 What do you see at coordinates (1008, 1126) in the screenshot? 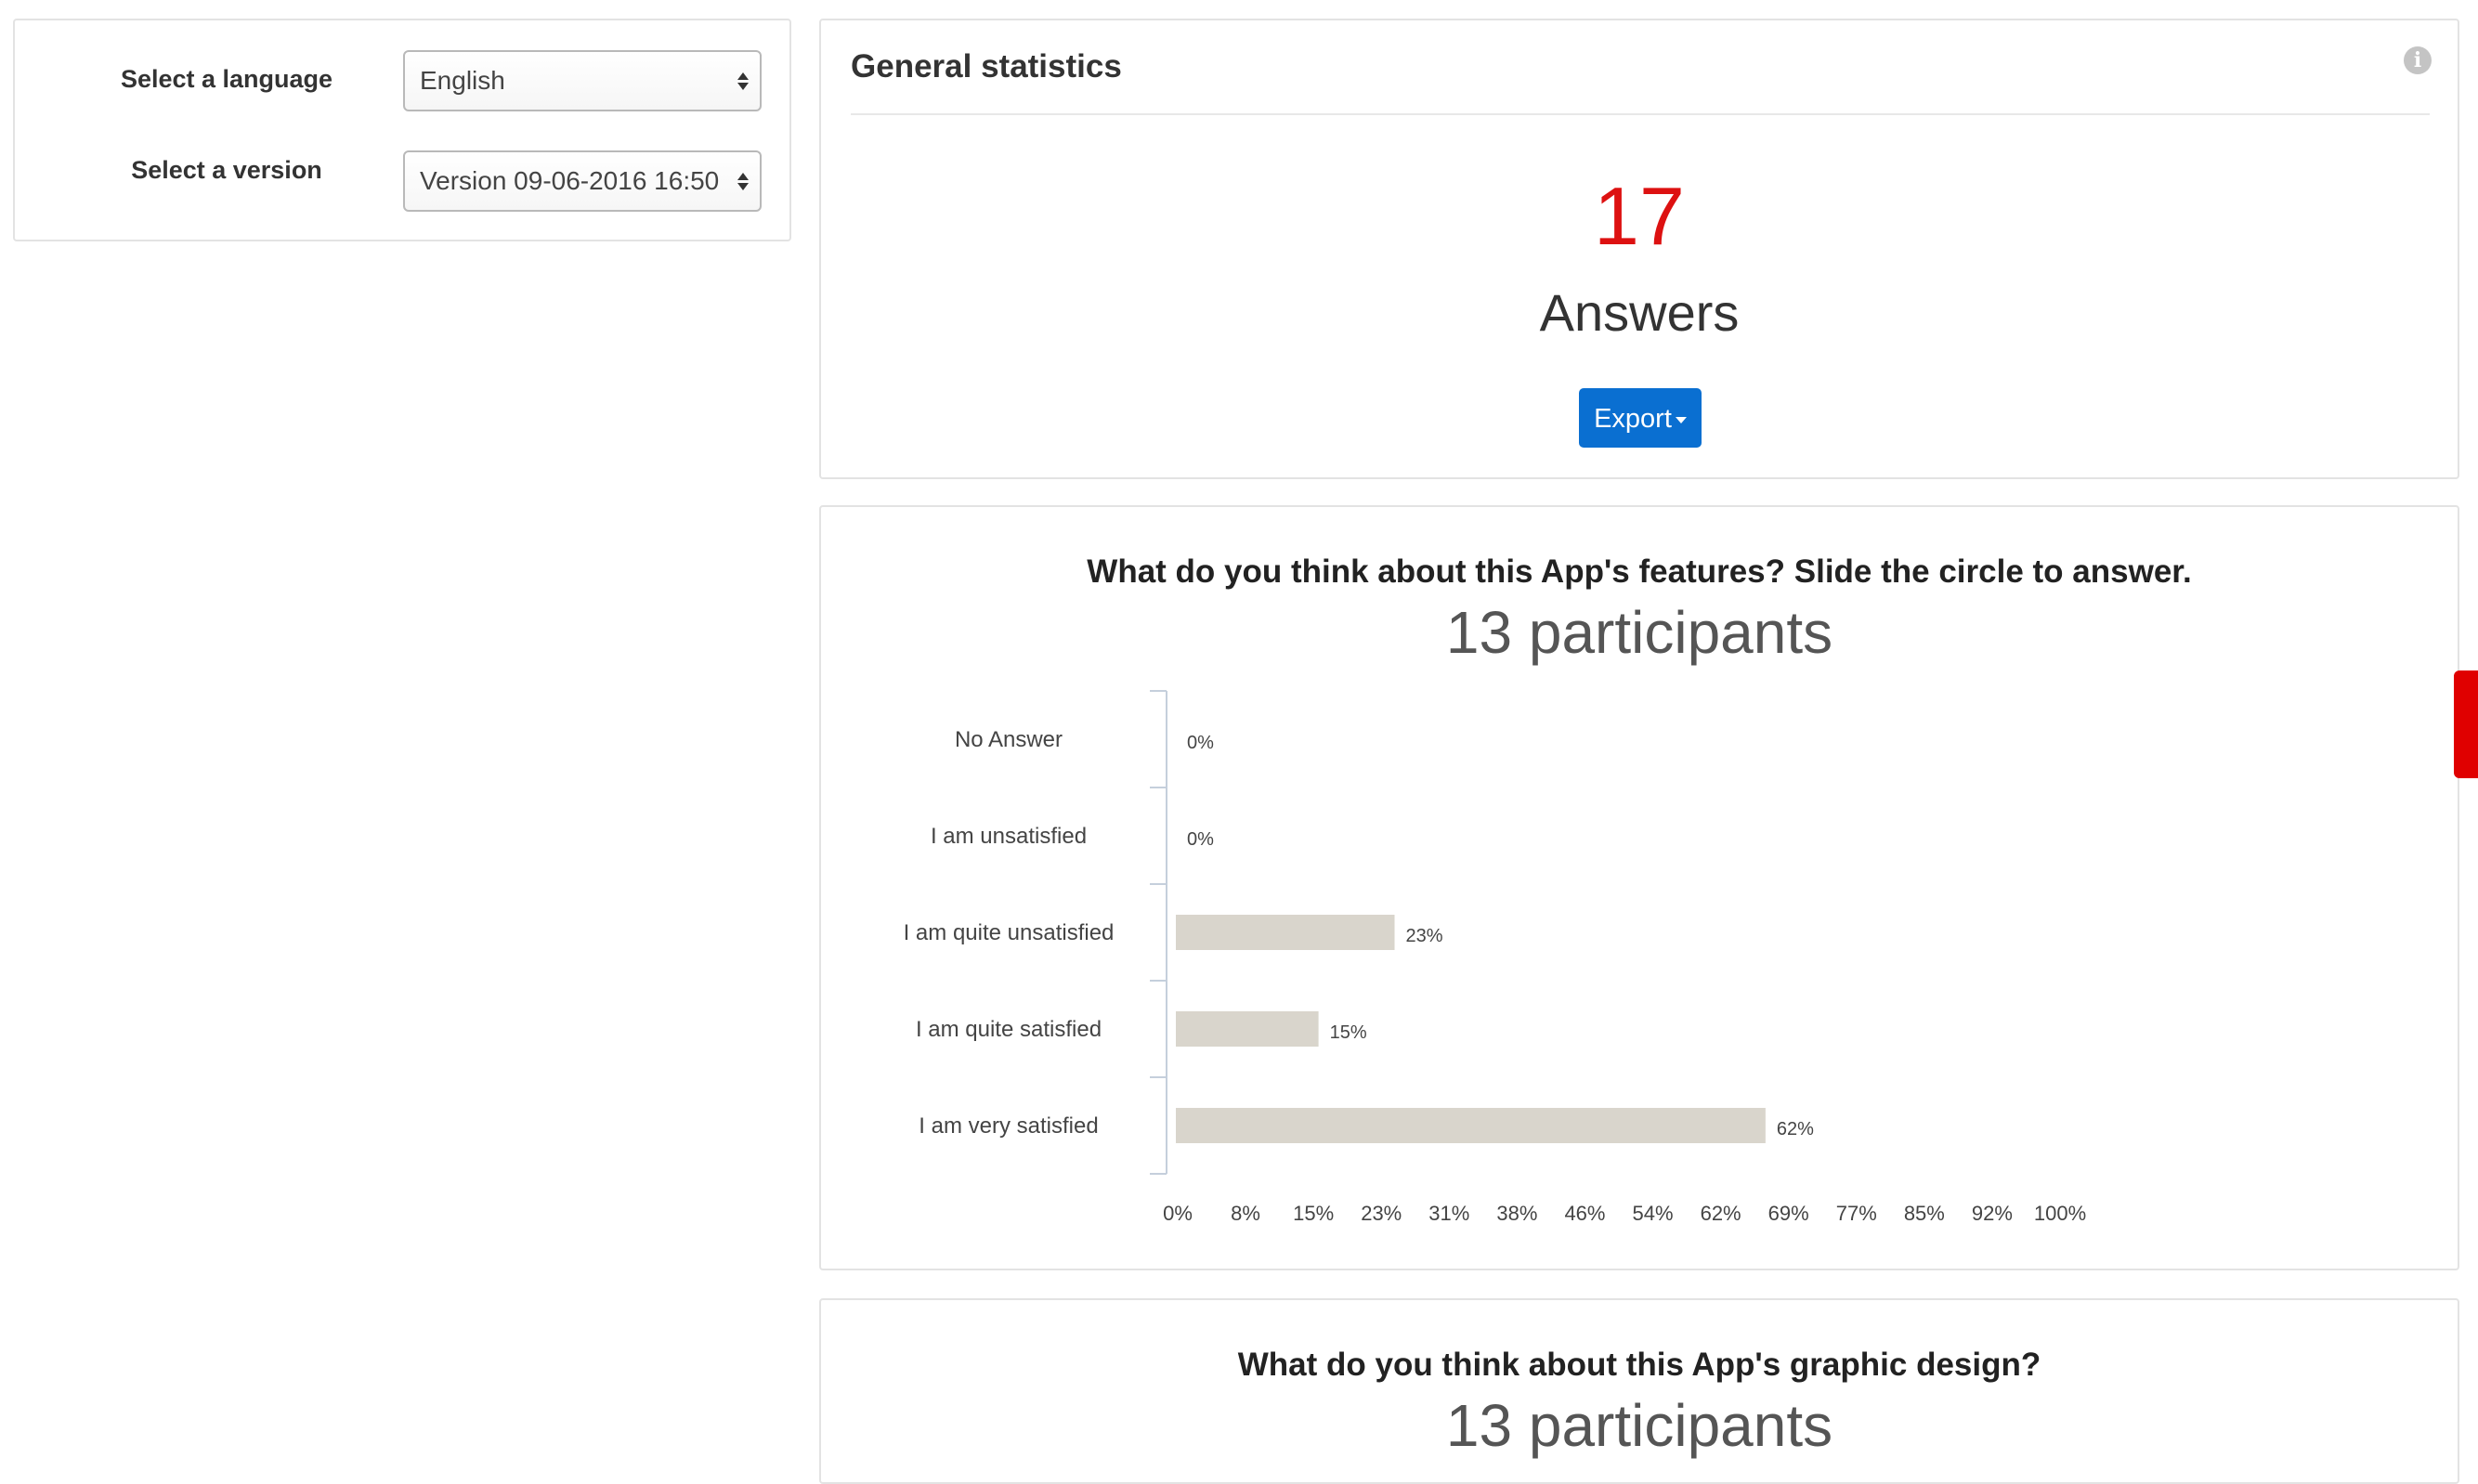
I see `category-label: I am very satisfied` at bounding box center [1008, 1126].